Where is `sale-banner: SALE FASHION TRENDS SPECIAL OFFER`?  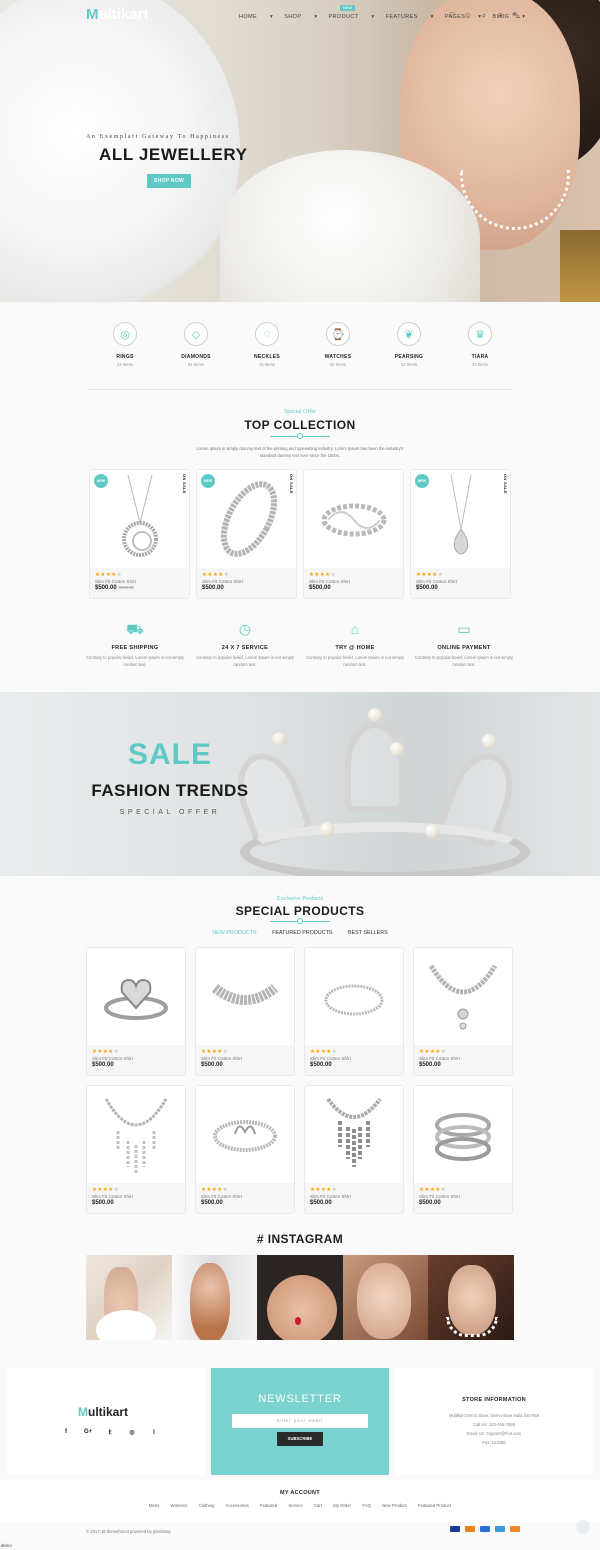 sale-banner: SALE FASHION TRENDS SPECIAL OFFER is located at coordinates (300, 784).